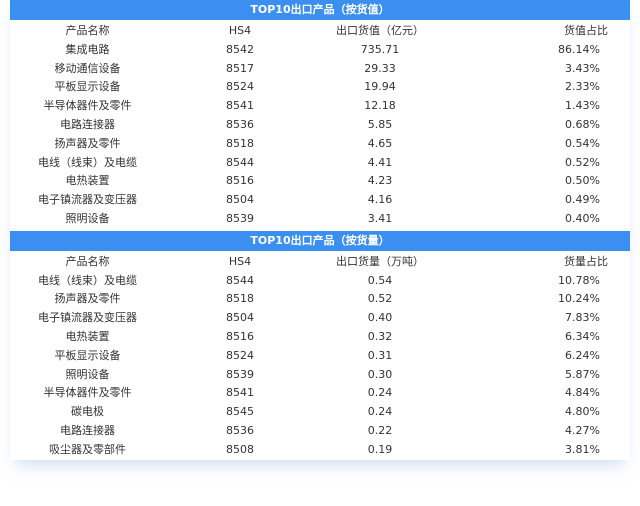  What do you see at coordinates (380, 355) in the screenshot?
I see `cell-amount: 0.31` at bounding box center [380, 355].